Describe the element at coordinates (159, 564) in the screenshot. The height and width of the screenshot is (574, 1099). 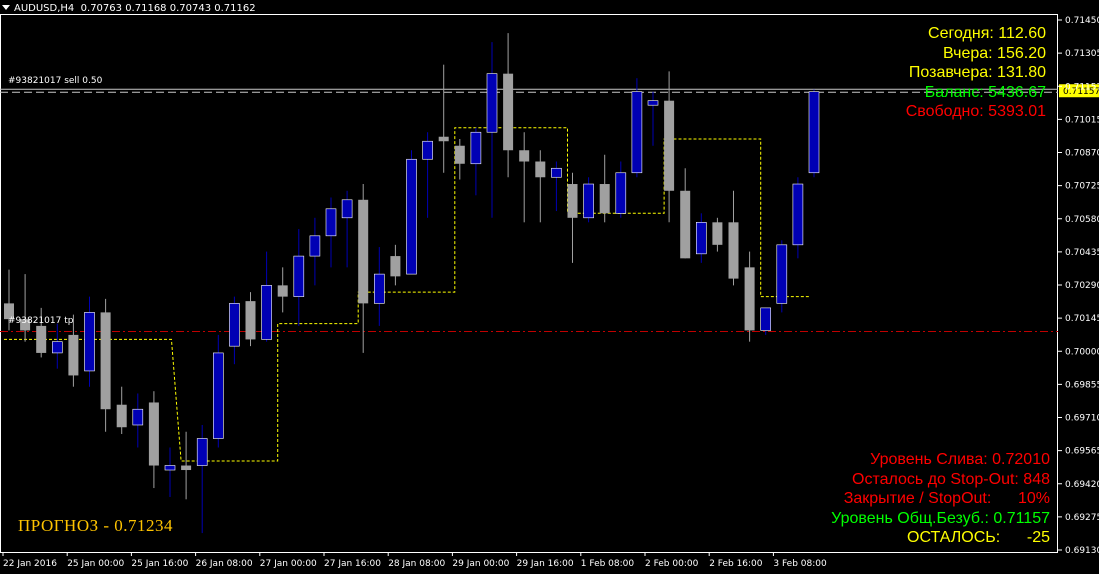
I see `time-tick-label: 25 Jan 16:00` at that location.